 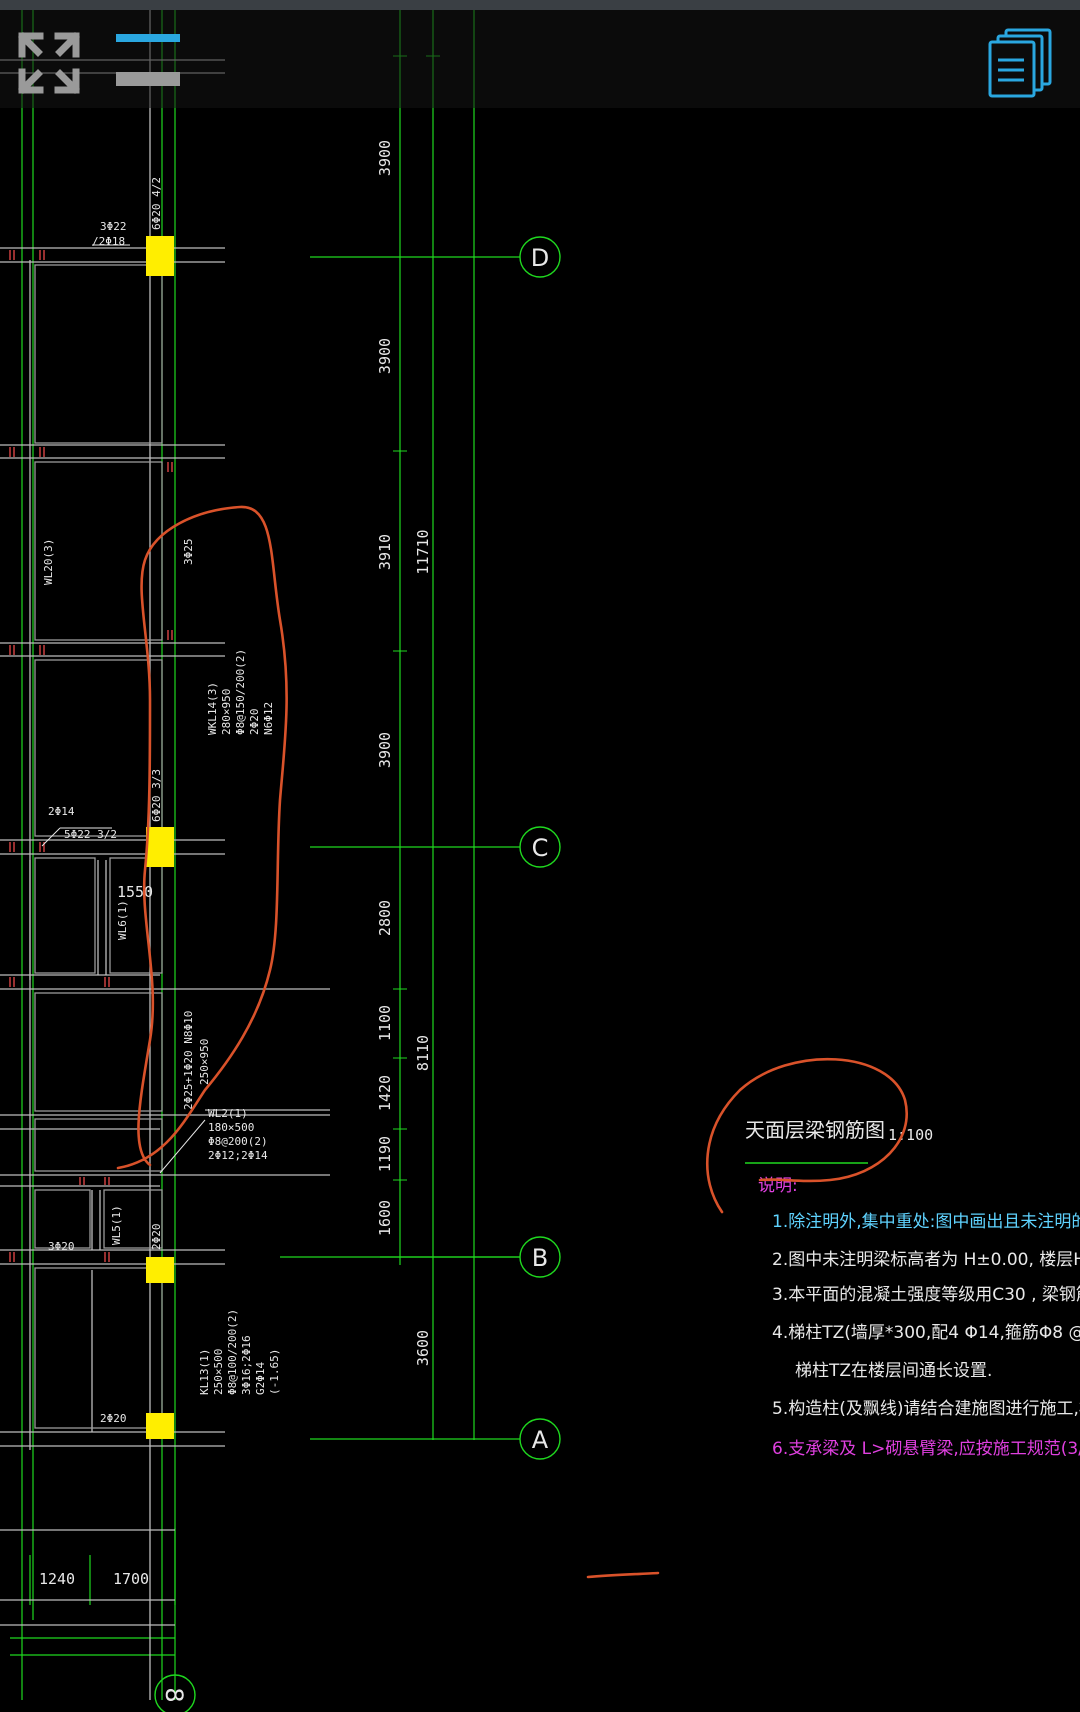 I want to click on fullscreen-button, so click(x=49, y=63).